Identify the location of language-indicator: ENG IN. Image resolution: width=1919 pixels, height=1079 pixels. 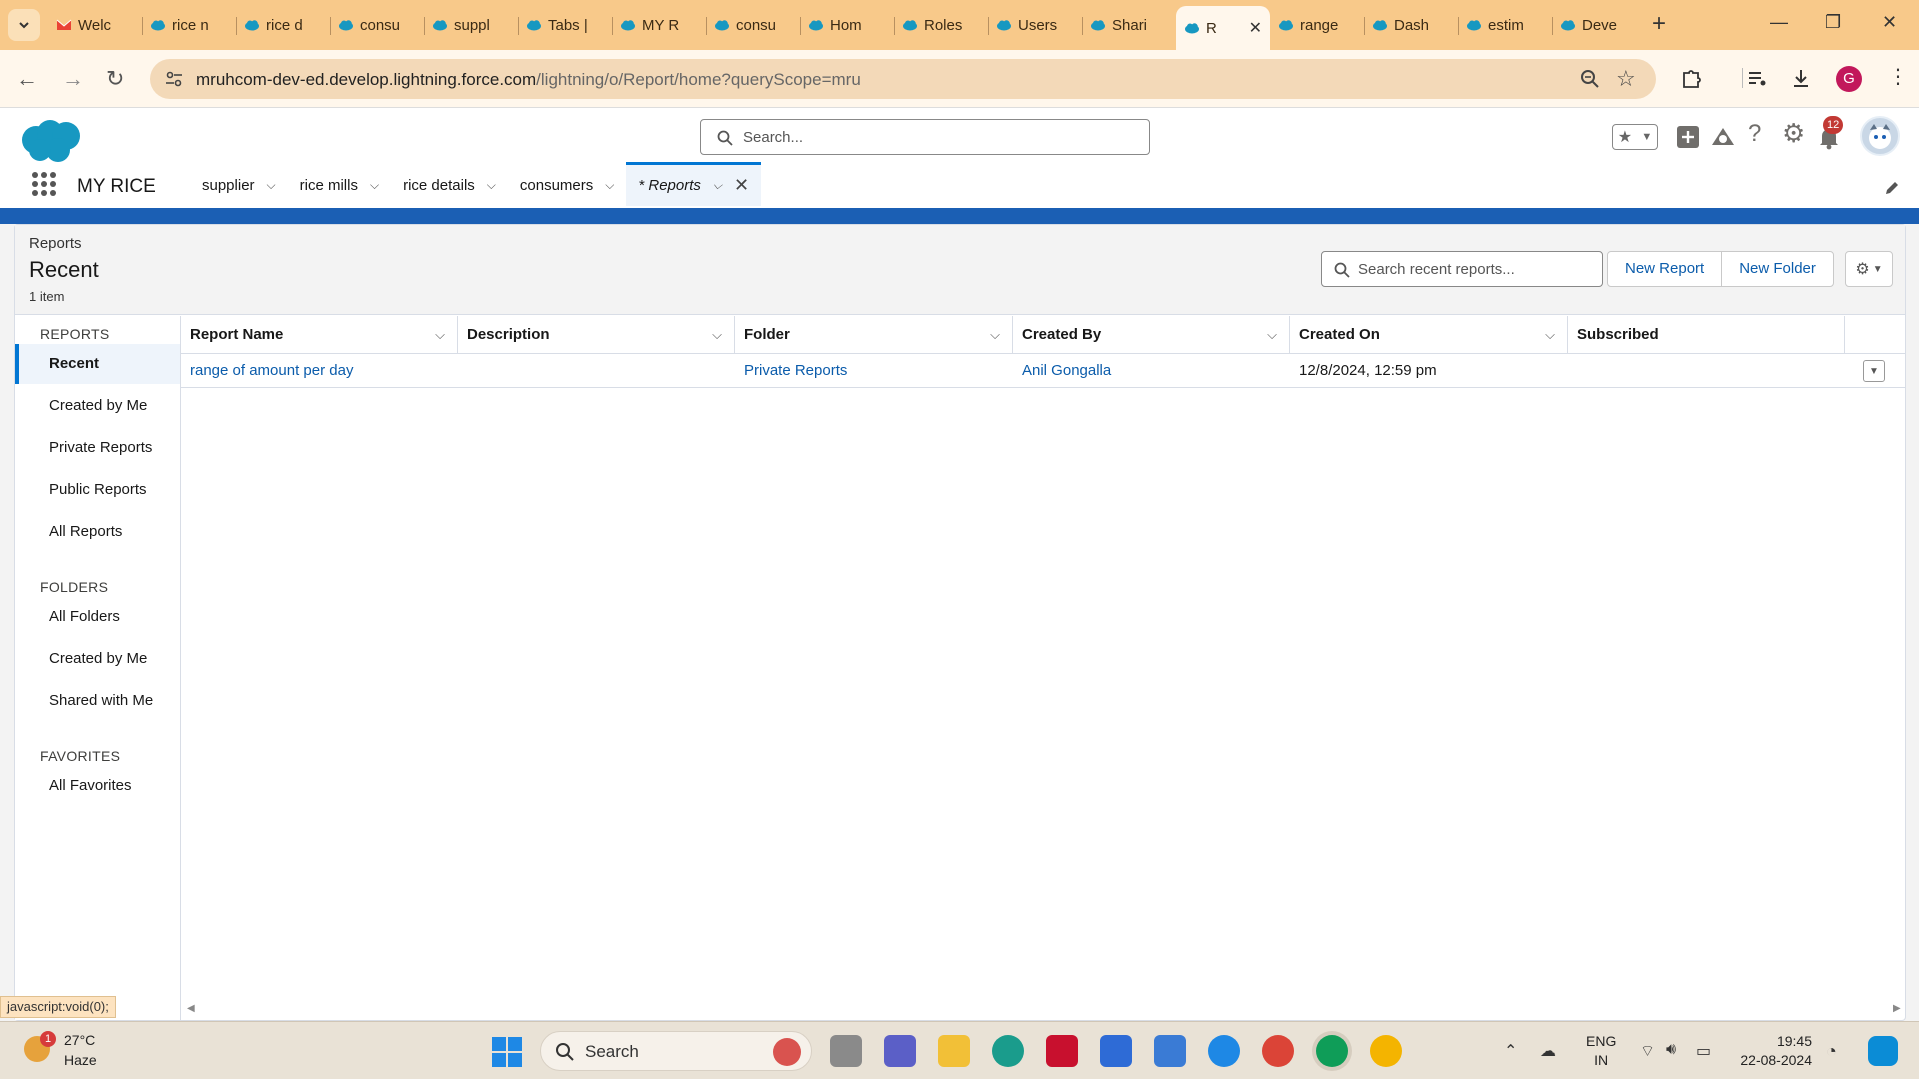
(1601, 1051).